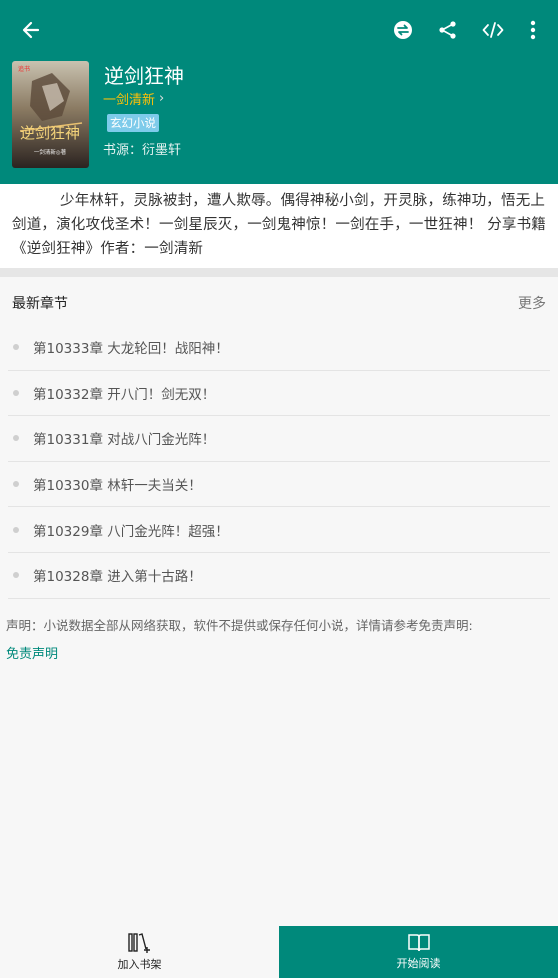  What do you see at coordinates (133, 123) in the screenshot?
I see `genre-tag: 玄幻小说` at bounding box center [133, 123].